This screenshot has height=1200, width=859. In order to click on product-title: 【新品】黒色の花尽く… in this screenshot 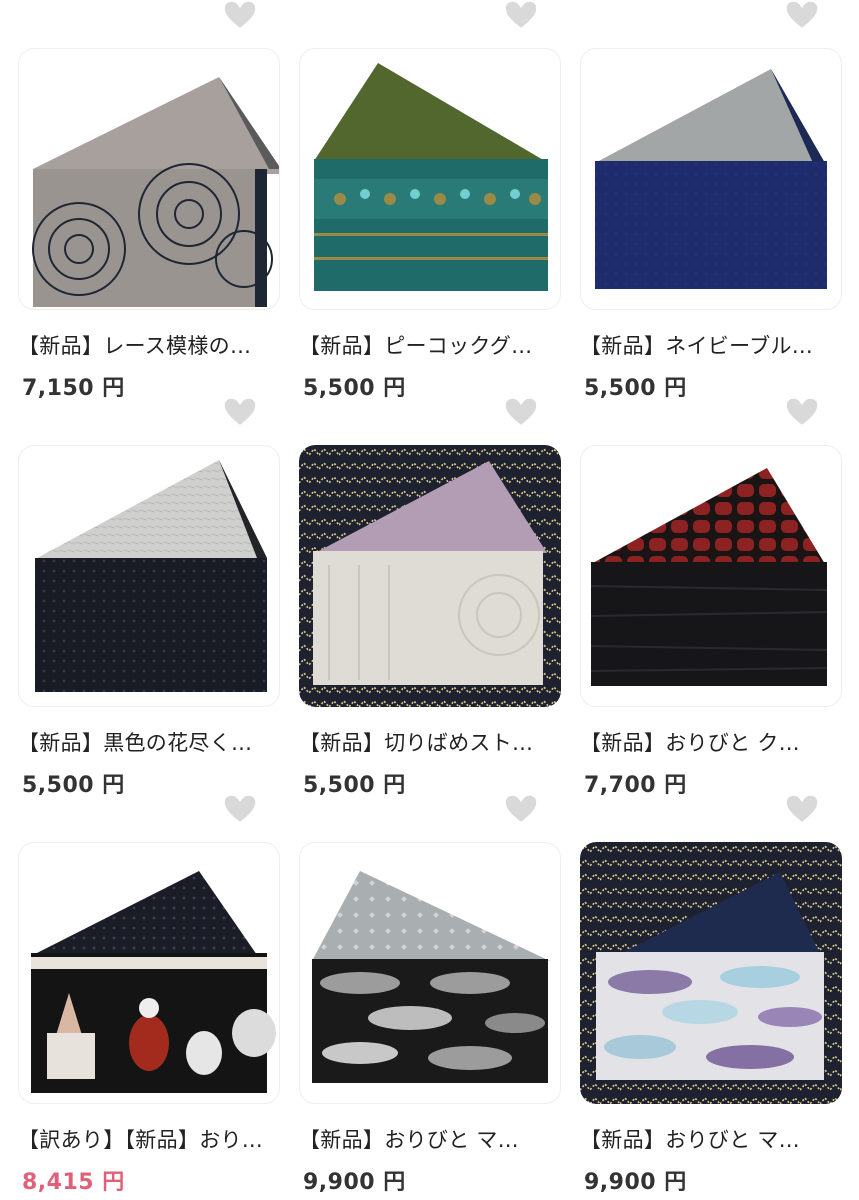, I will do `click(149, 742)`.